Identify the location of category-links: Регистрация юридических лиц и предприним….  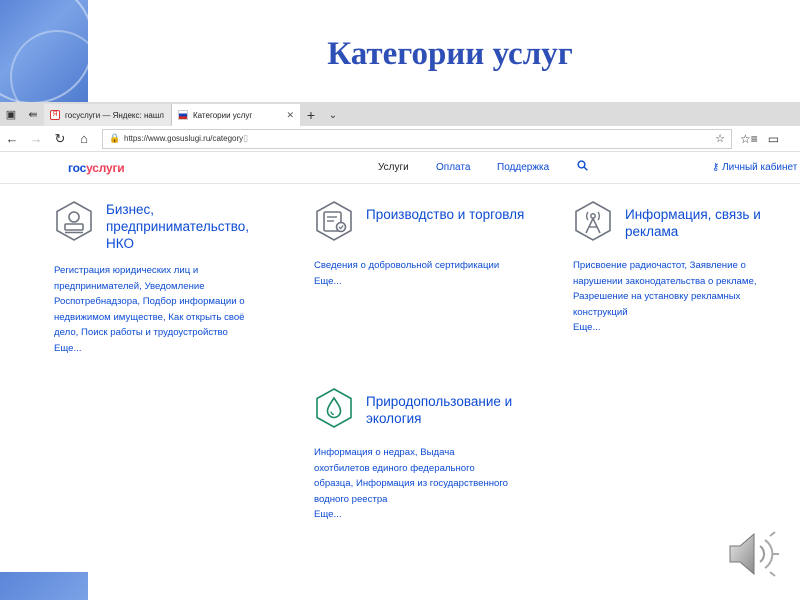
(149, 309).